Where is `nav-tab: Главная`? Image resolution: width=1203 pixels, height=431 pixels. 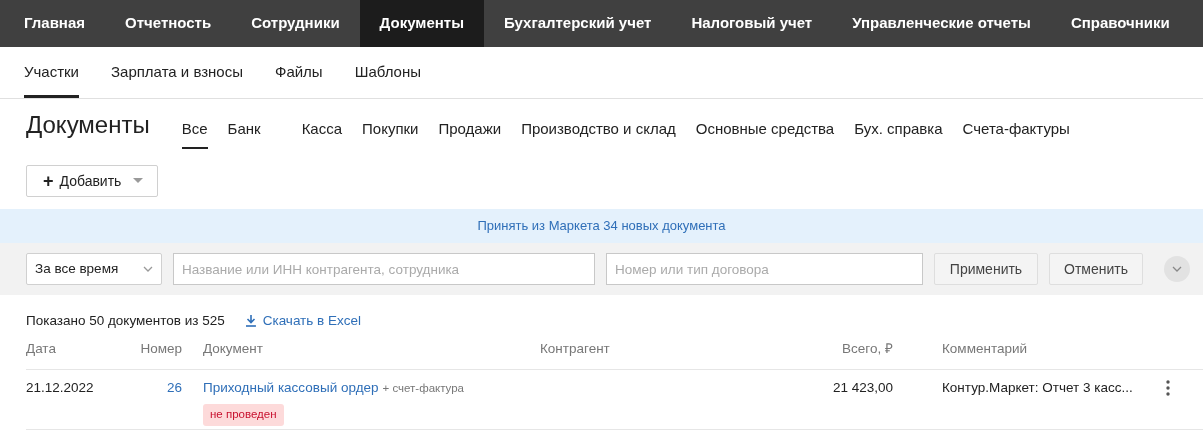 nav-tab: Главная is located at coordinates (54, 23).